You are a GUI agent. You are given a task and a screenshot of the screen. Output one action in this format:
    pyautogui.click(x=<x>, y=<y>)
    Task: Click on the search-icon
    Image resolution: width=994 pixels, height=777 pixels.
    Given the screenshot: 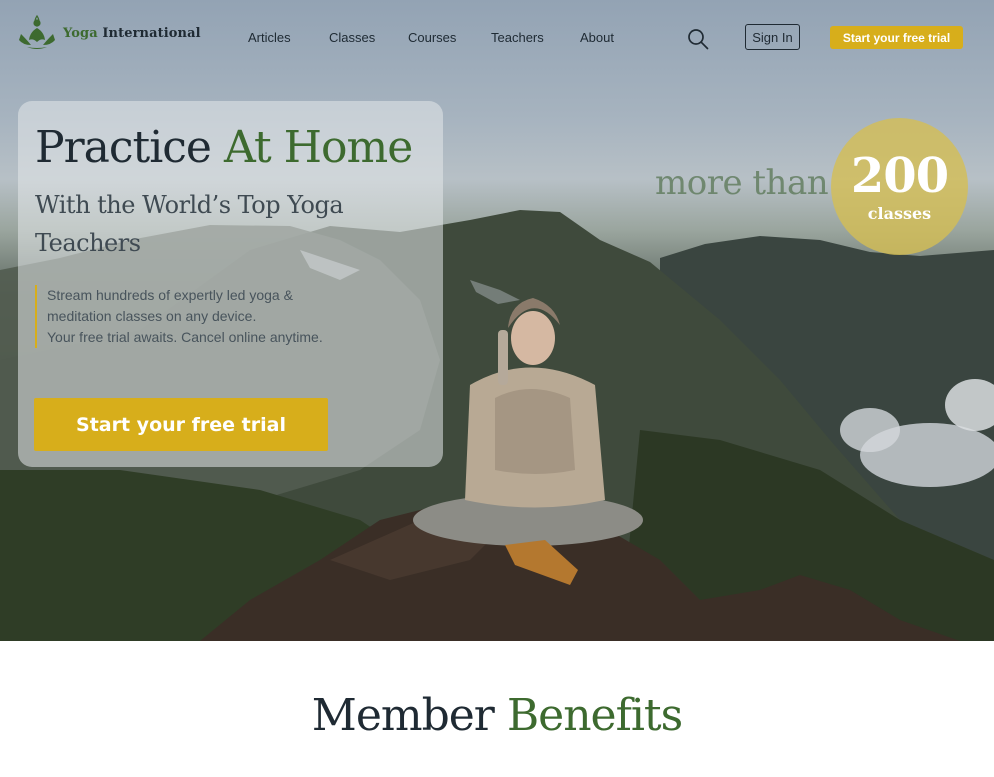 What is the action you would take?
    pyautogui.click(x=698, y=39)
    